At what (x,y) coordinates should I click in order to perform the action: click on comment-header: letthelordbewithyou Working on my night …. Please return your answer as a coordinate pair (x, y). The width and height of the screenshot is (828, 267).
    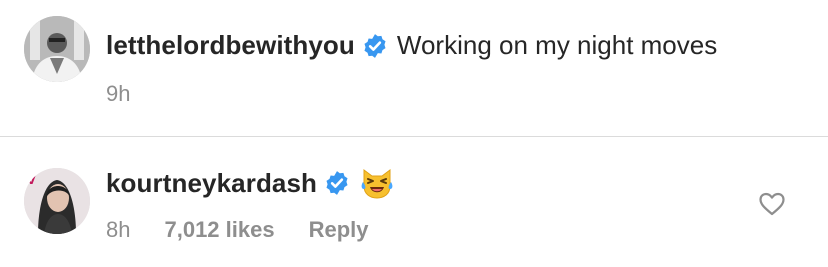
    Looking at the image, I should click on (411, 45).